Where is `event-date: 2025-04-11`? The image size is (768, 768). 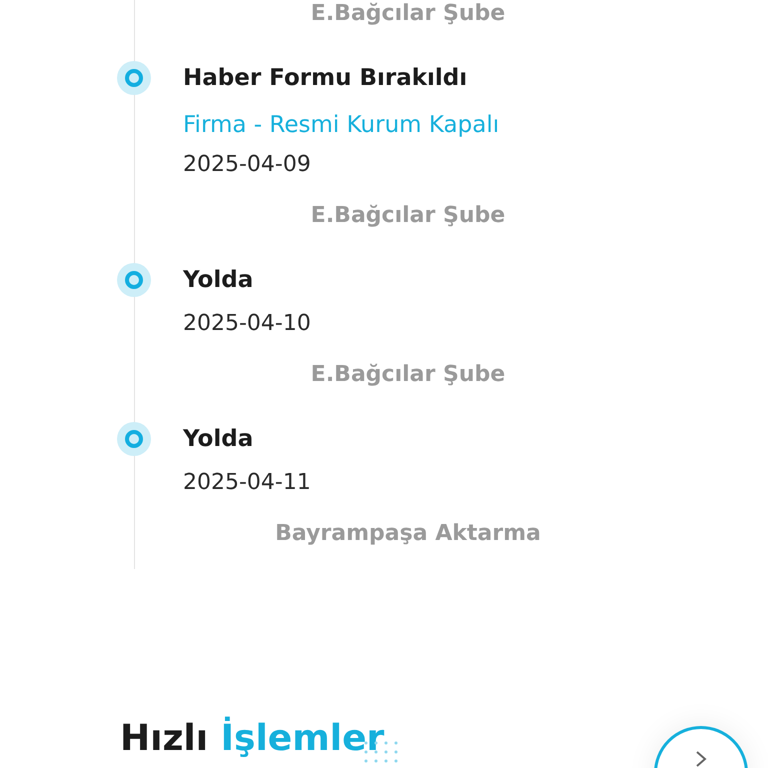
event-date: 2025-04-11 is located at coordinates (247, 483).